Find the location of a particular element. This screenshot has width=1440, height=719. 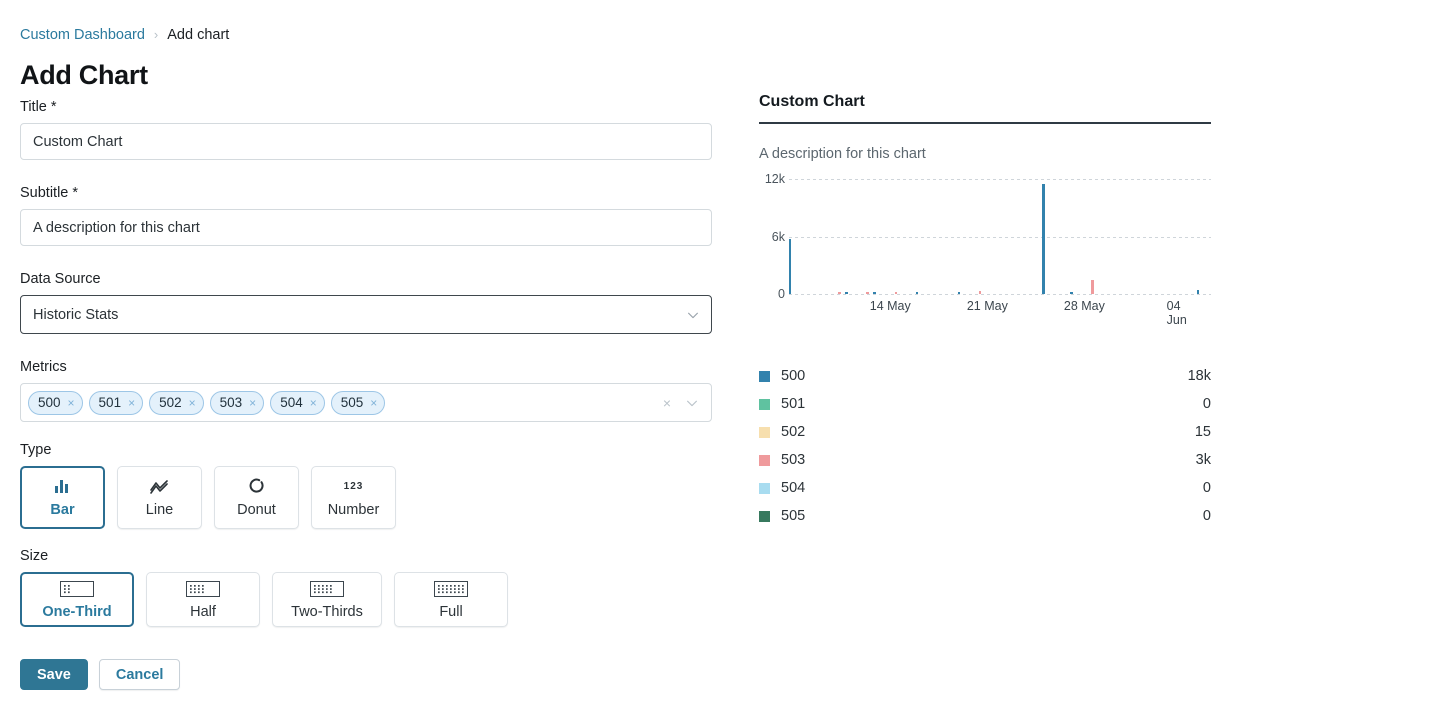

type-group: Type Bar Line Donut 123 Number is located at coordinates (366, 485).